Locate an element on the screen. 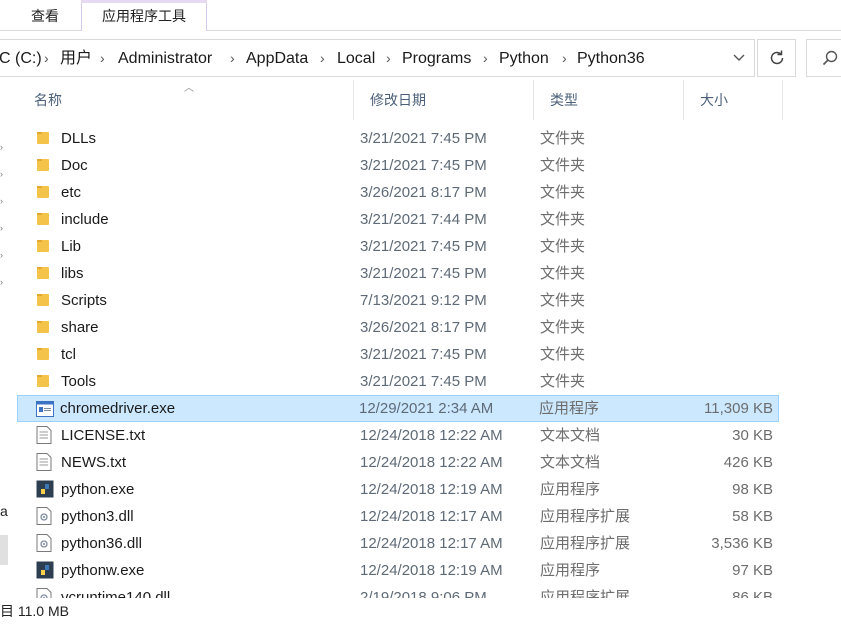  file-name: tcl is located at coordinates (68, 354).